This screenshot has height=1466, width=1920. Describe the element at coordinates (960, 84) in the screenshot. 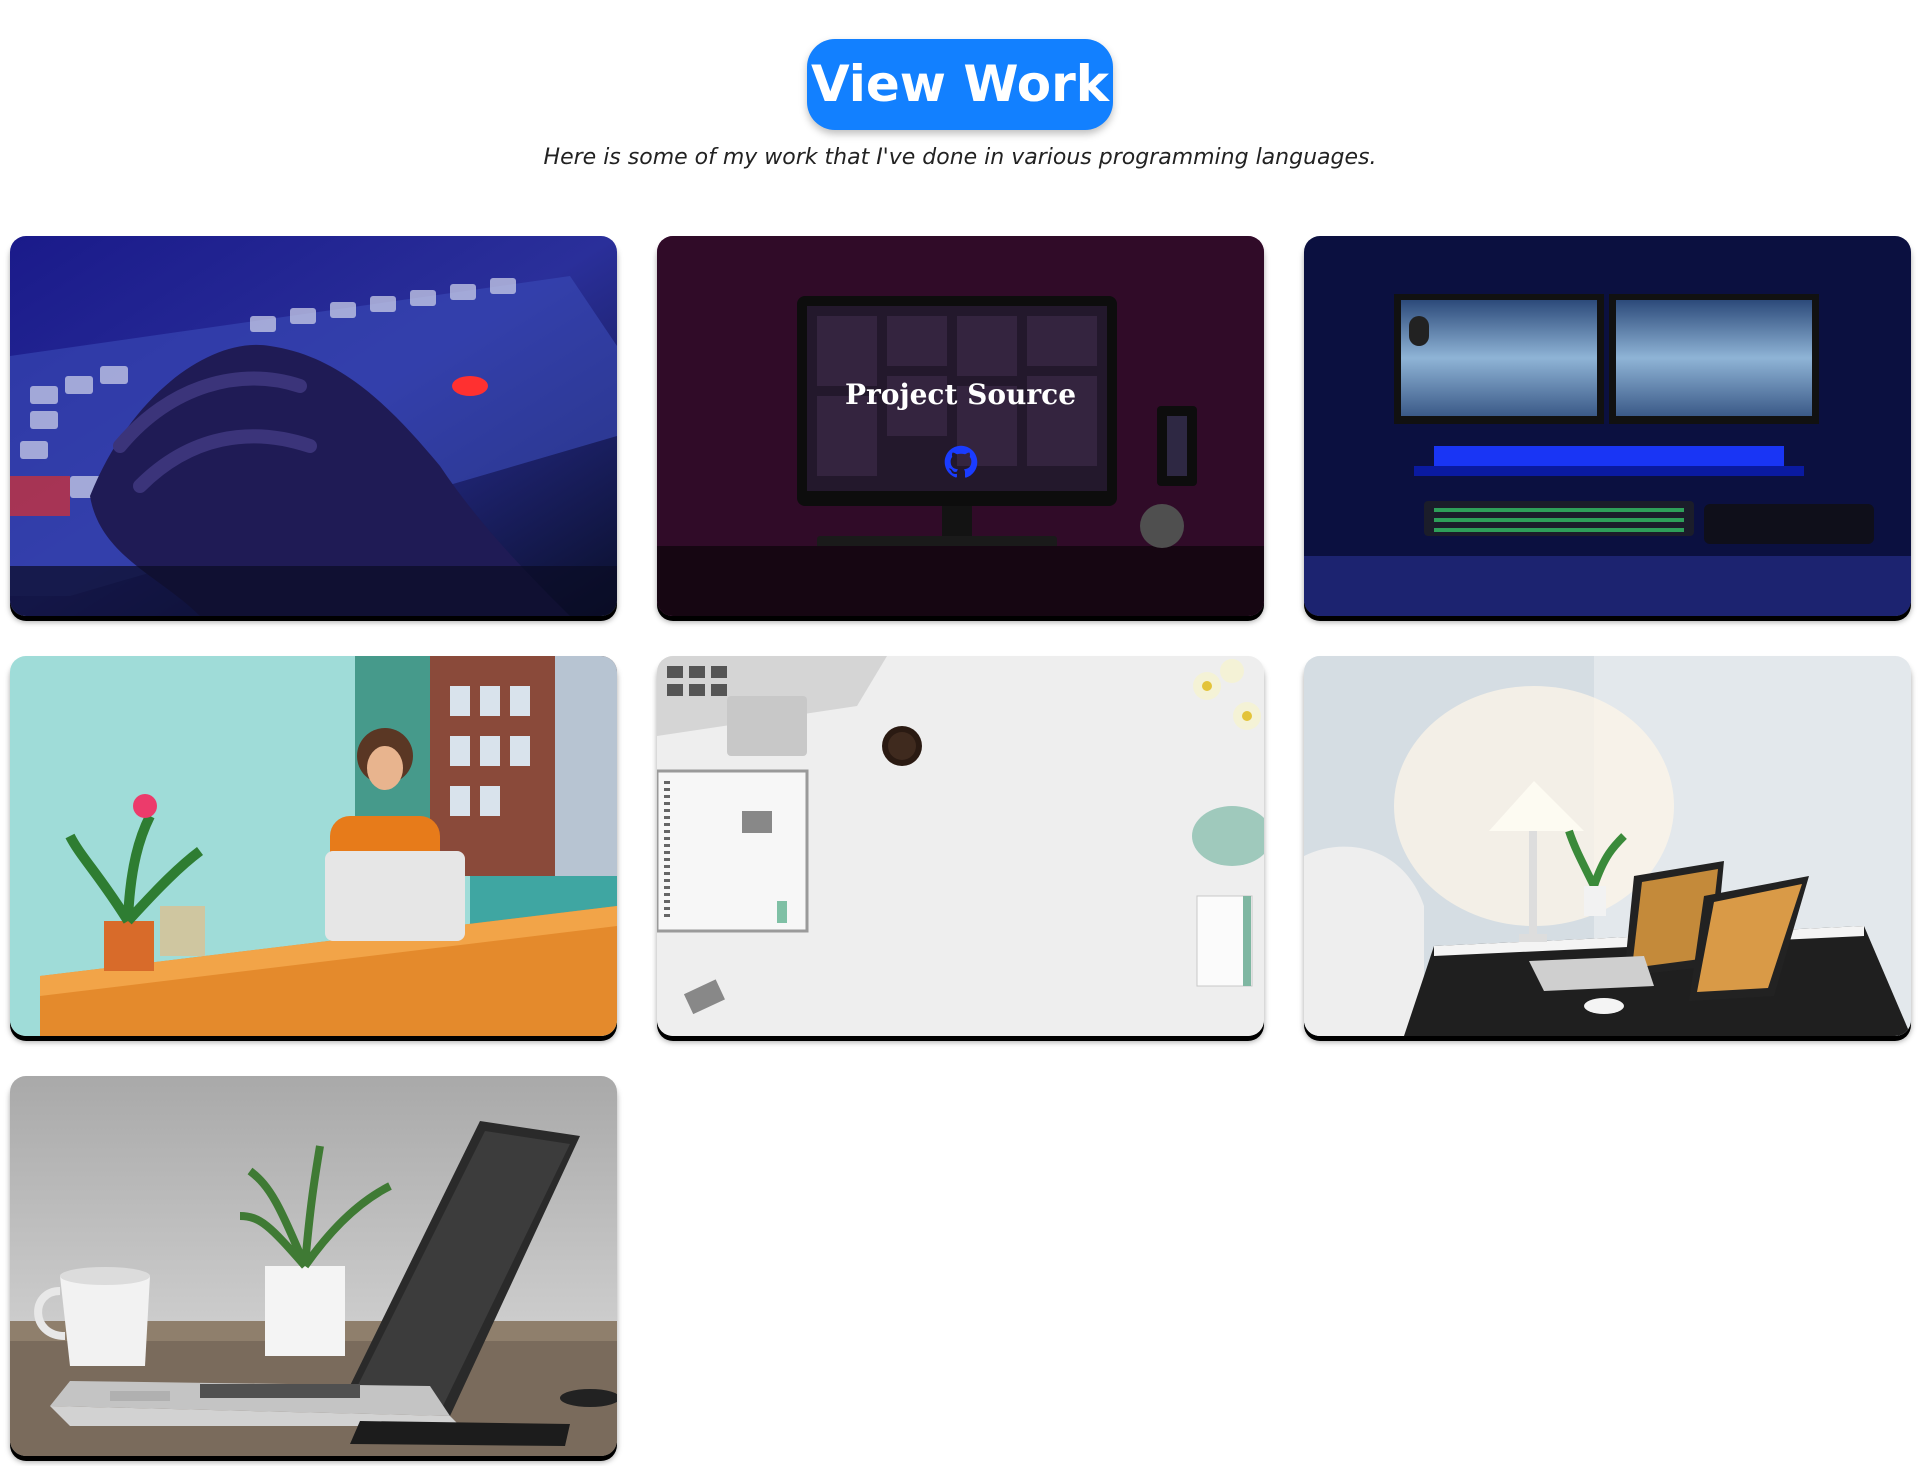

I see `view-work-button: View Work` at that location.